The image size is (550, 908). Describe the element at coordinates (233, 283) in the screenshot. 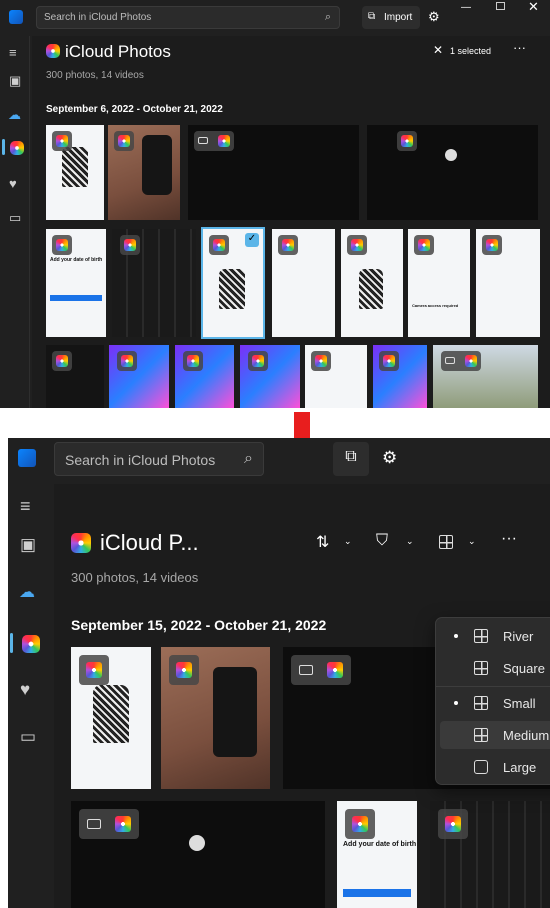

I see `selected-photo-thumbnail: ✓` at that location.